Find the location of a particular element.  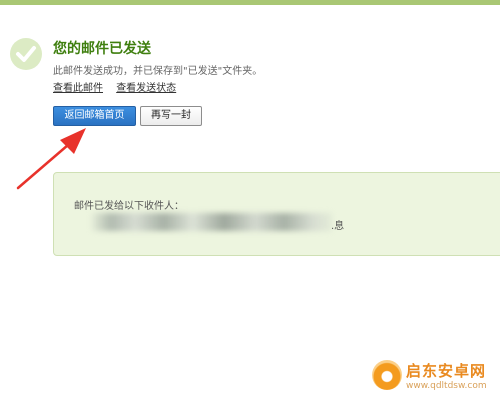

watermark-url: www.qdltdsw.com is located at coordinates (446, 386).